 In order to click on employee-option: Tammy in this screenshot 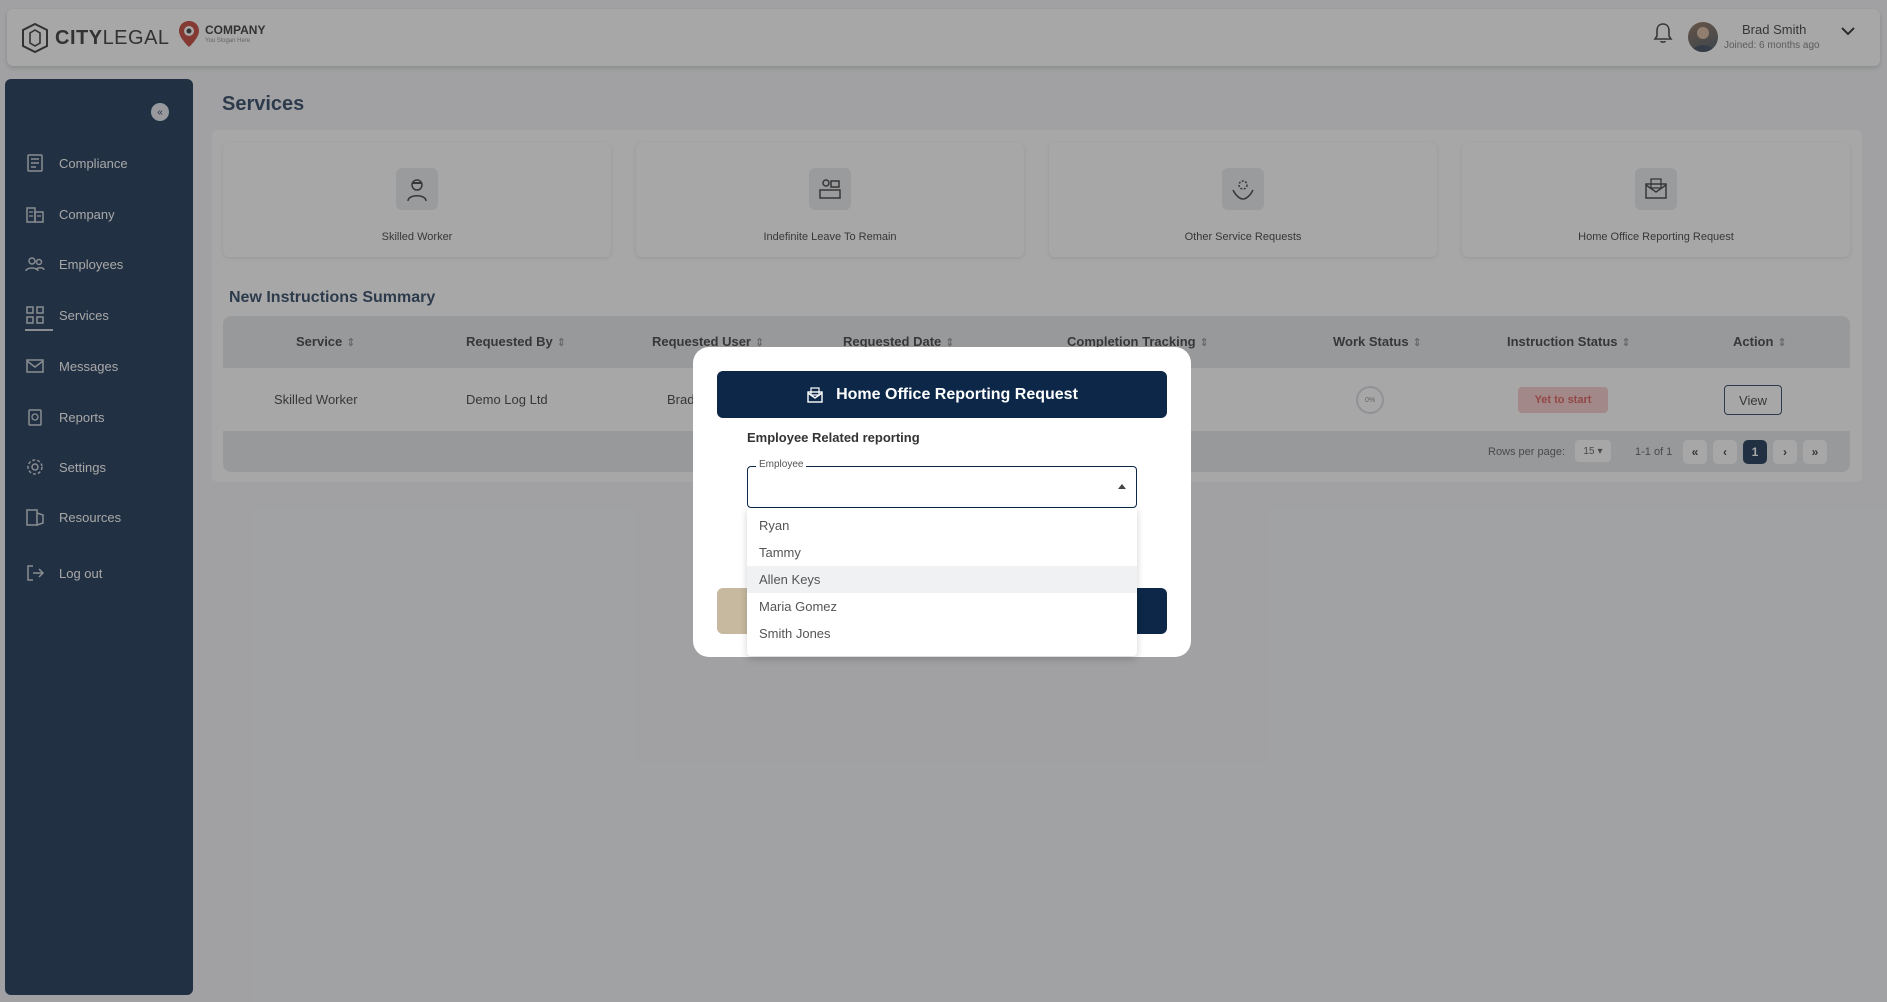, I will do `click(942, 552)`.